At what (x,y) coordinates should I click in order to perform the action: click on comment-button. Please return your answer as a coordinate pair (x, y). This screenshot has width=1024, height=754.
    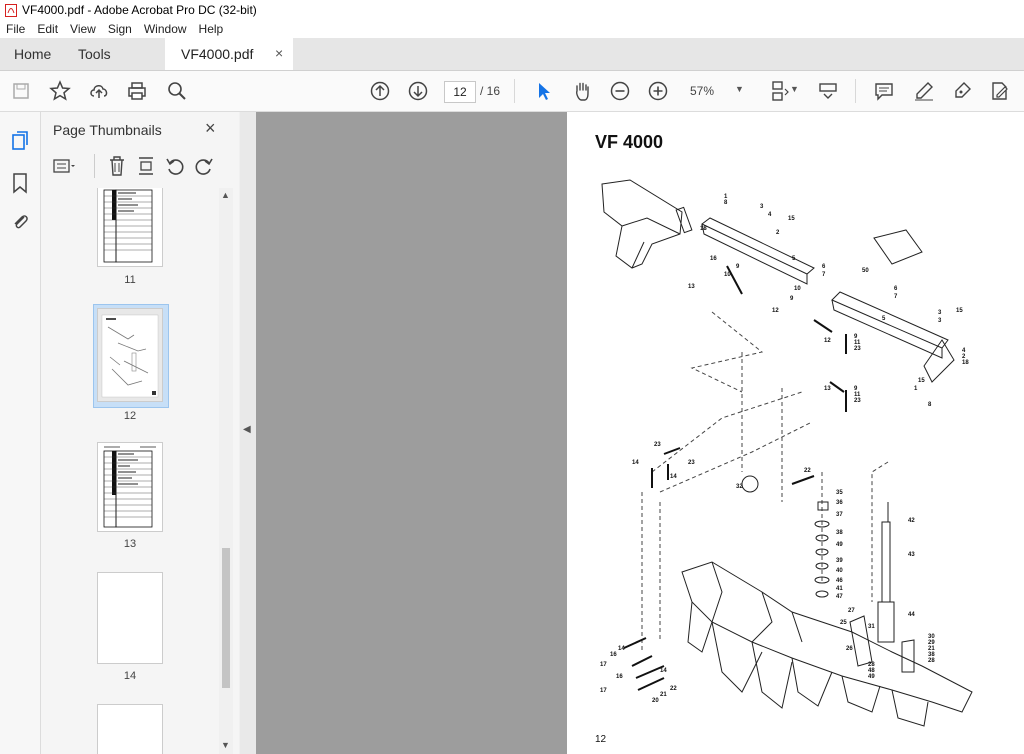
    Looking at the image, I should click on (884, 91).